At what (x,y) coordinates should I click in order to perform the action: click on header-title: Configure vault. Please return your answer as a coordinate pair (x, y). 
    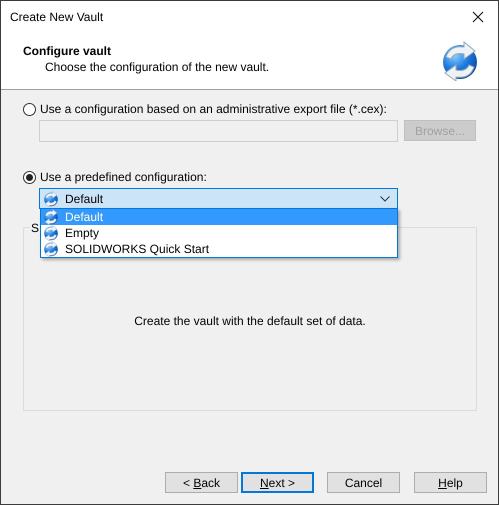
    Looking at the image, I should click on (67, 51).